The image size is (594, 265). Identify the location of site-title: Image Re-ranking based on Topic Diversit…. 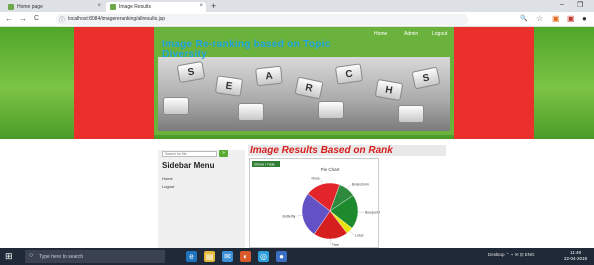
(246, 49).